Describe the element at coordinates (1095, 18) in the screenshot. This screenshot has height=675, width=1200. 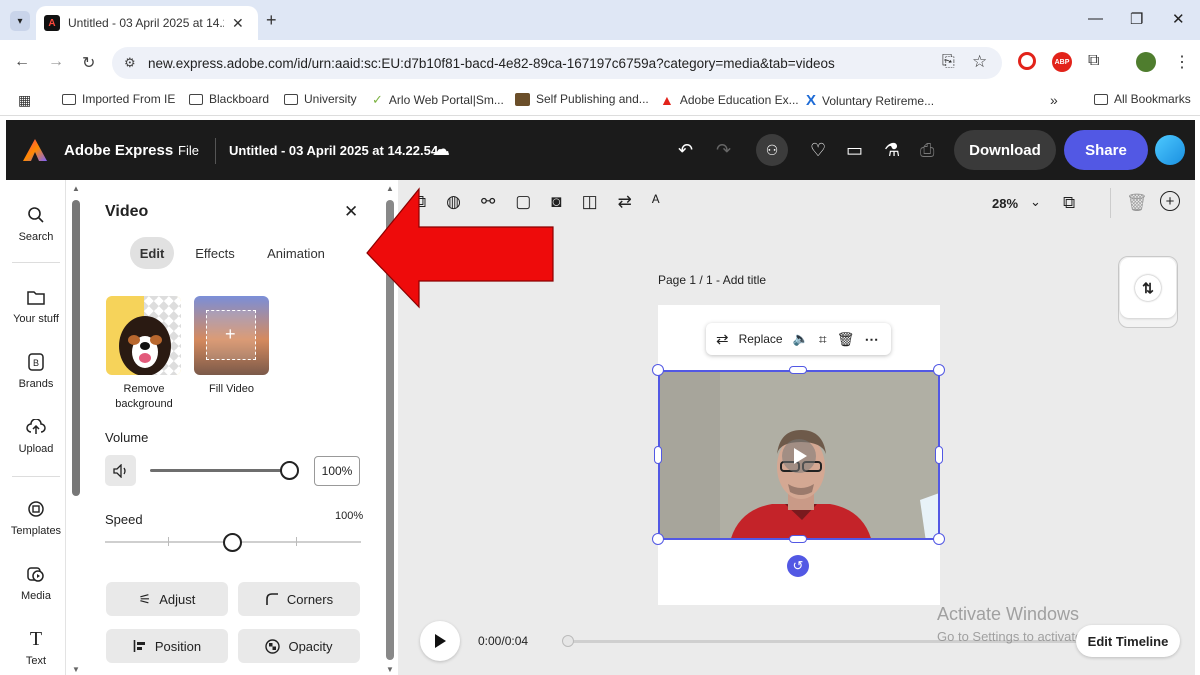
I see `minimize-icon: —` at that location.